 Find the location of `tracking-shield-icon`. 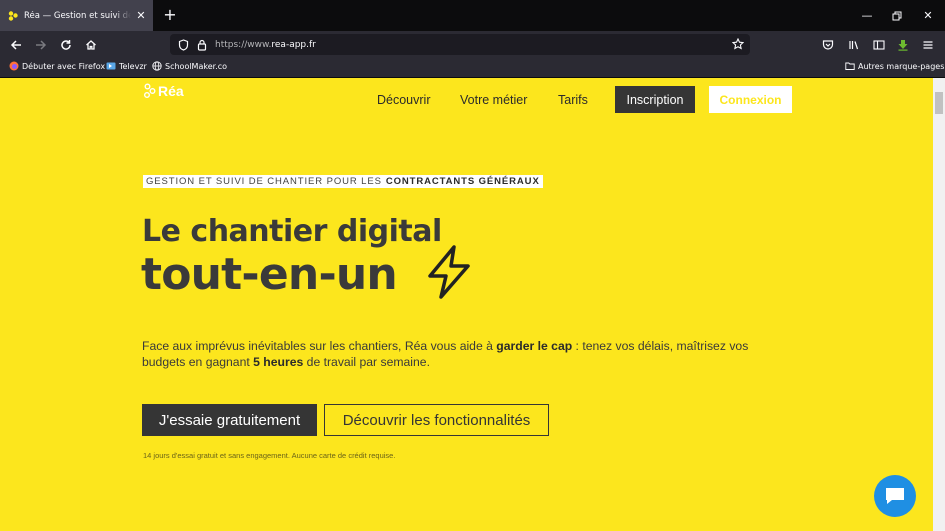

tracking-shield-icon is located at coordinates (183, 44).